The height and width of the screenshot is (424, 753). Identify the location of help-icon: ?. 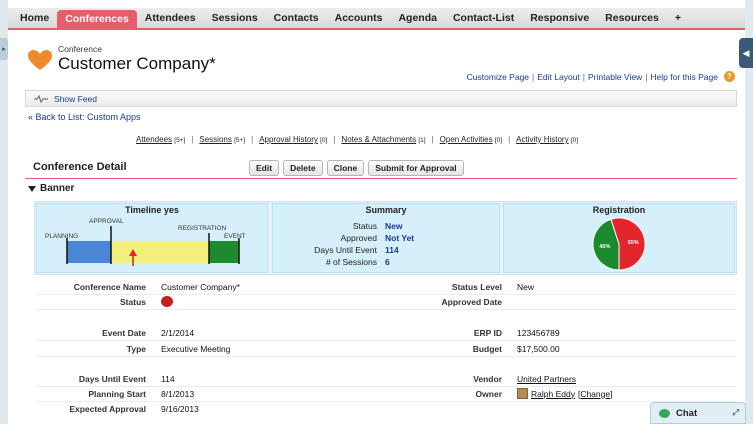
(729, 76).